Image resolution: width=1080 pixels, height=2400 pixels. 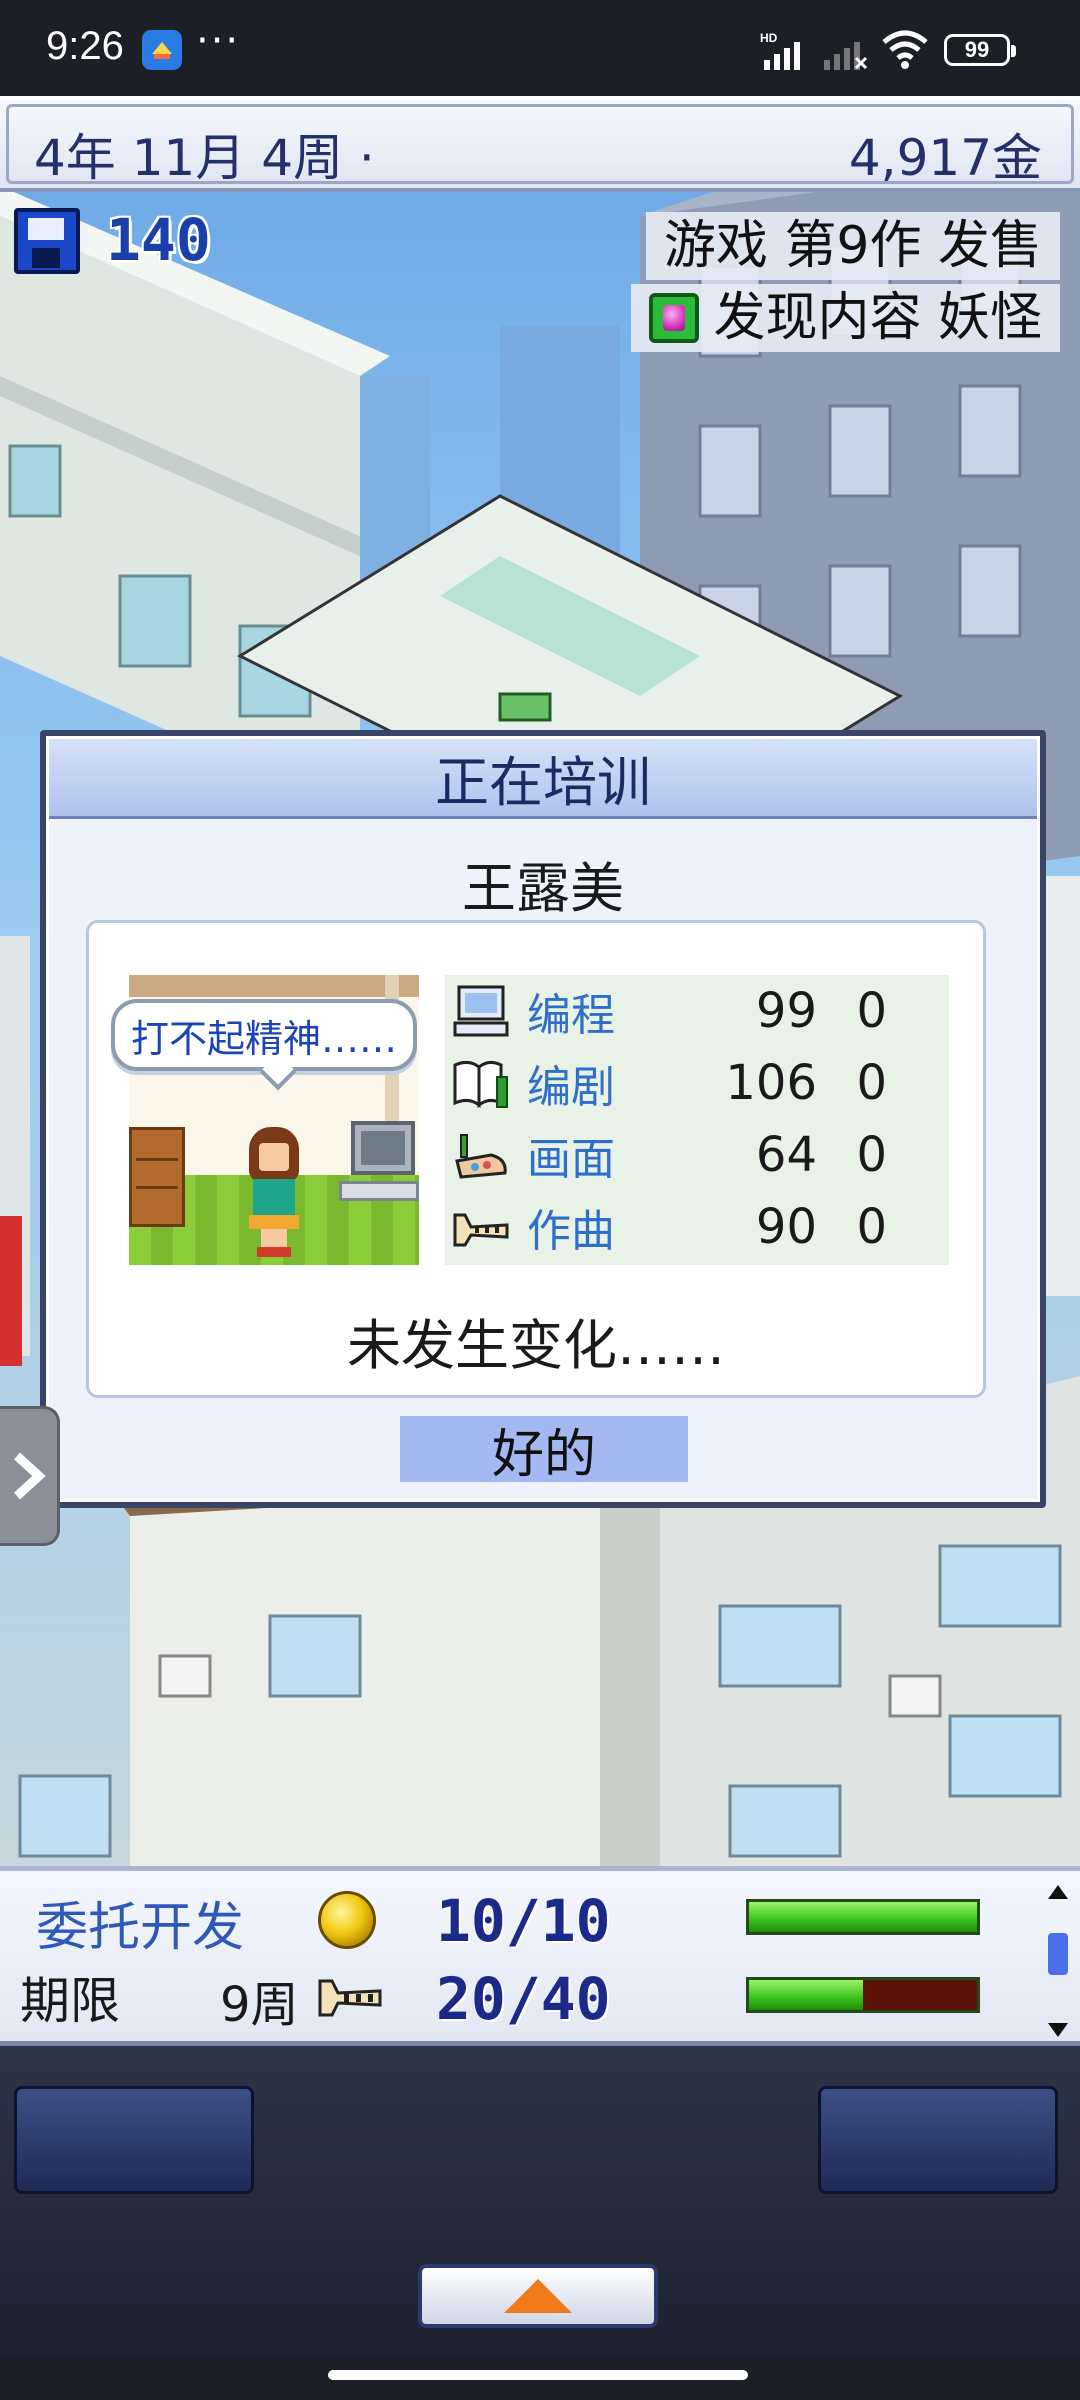 What do you see at coordinates (47, 241) in the screenshot?
I see `save-icon` at bounding box center [47, 241].